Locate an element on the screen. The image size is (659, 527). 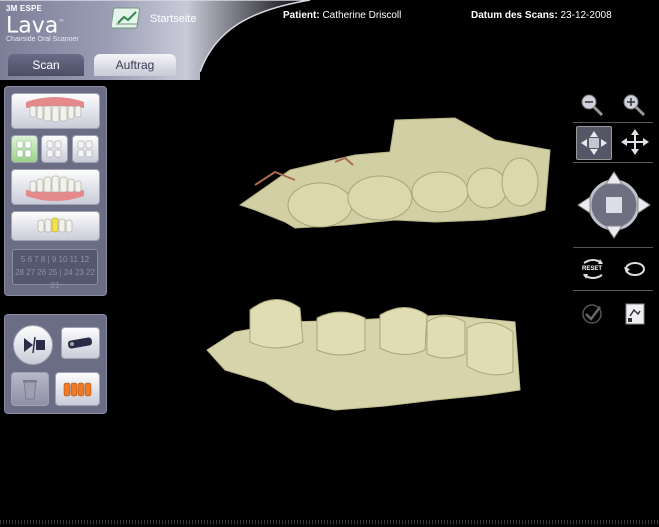
direction-pad-icon is located at coordinates (614, 205).